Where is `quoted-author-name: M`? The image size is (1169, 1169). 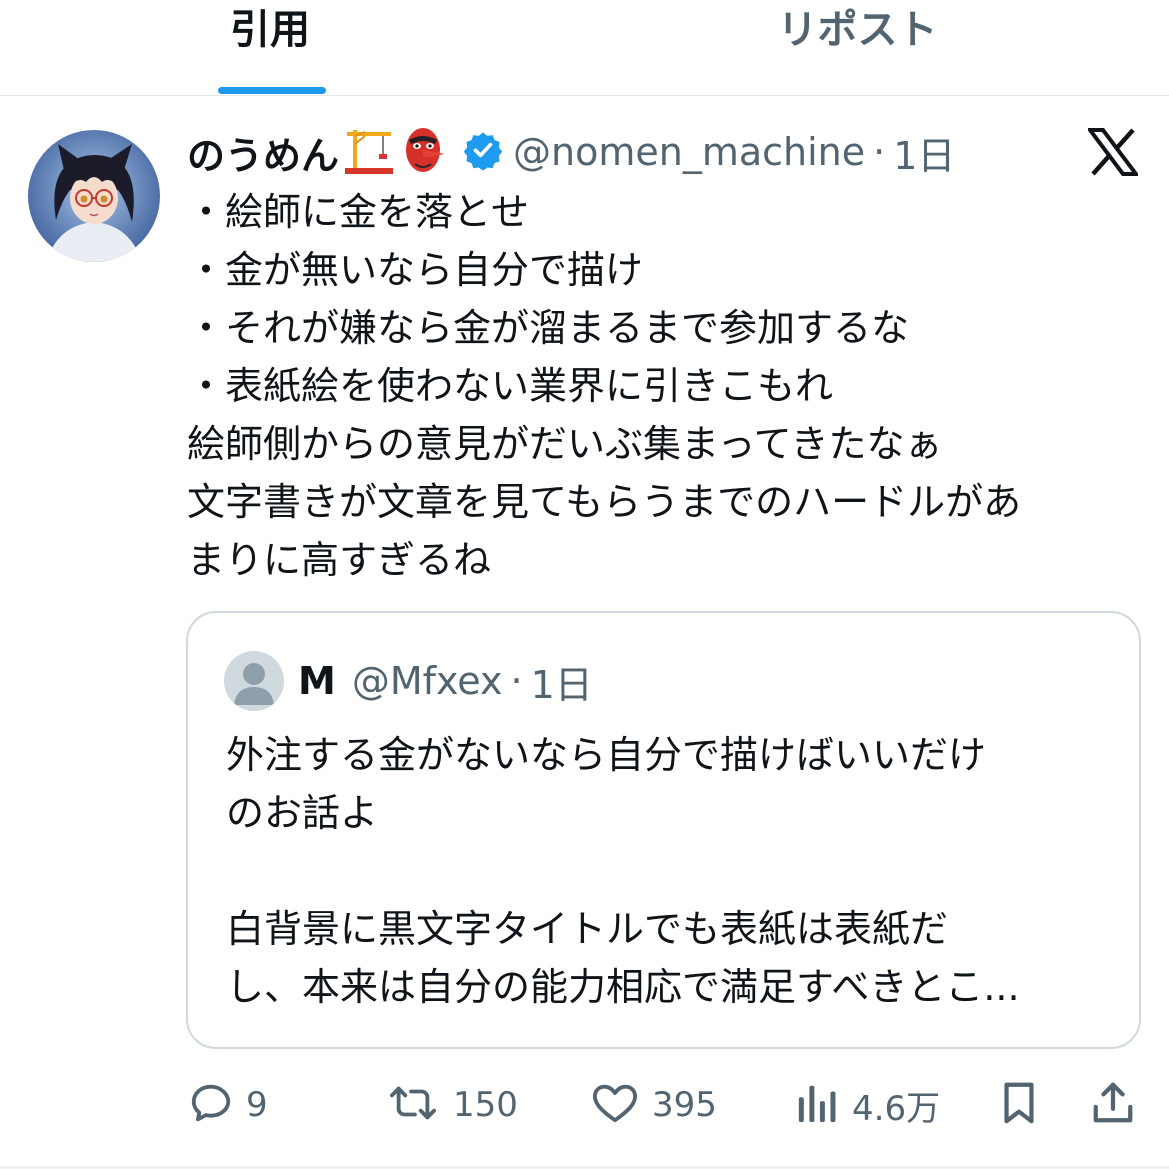 quoted-author-name: M is located at coordinates (317, 681).